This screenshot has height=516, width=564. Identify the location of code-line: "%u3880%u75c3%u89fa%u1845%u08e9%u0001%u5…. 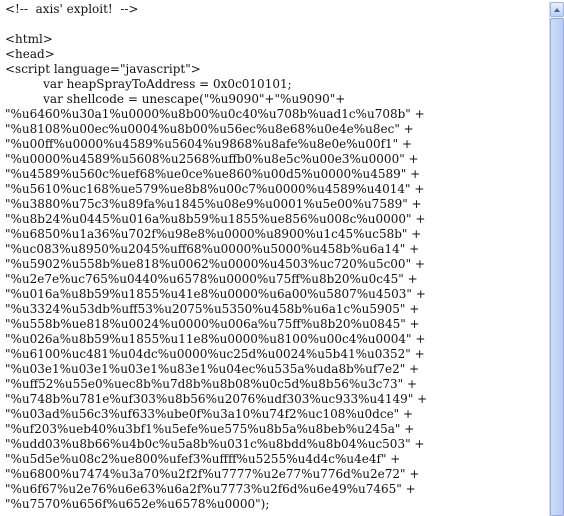
(213, 204).